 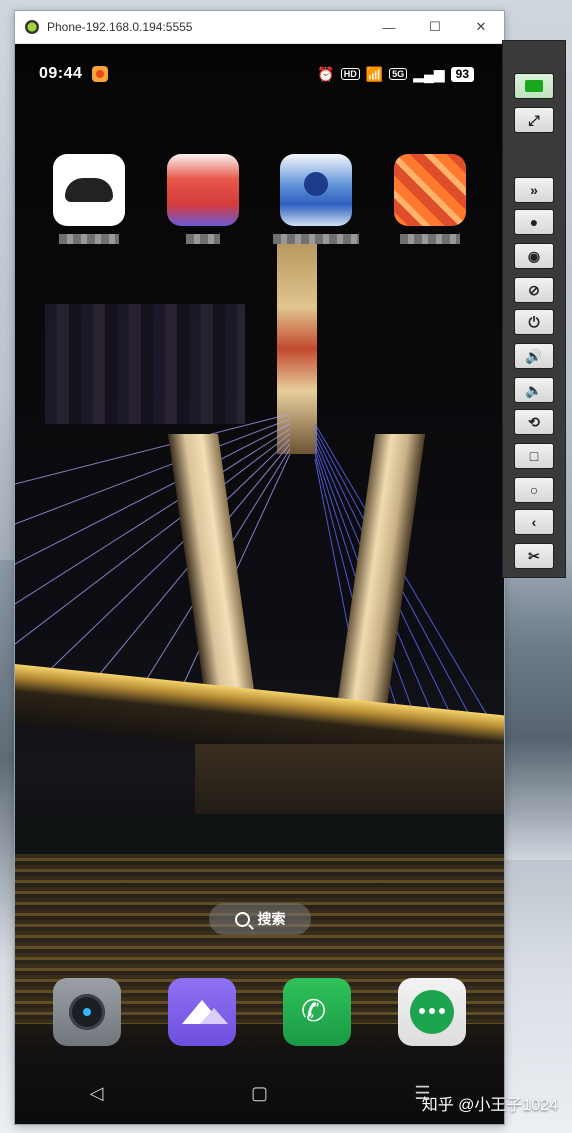 What do you see at coordinates (100, 74) in the screenshot?
I see `notification-icon` at bounding box center [100, 74].